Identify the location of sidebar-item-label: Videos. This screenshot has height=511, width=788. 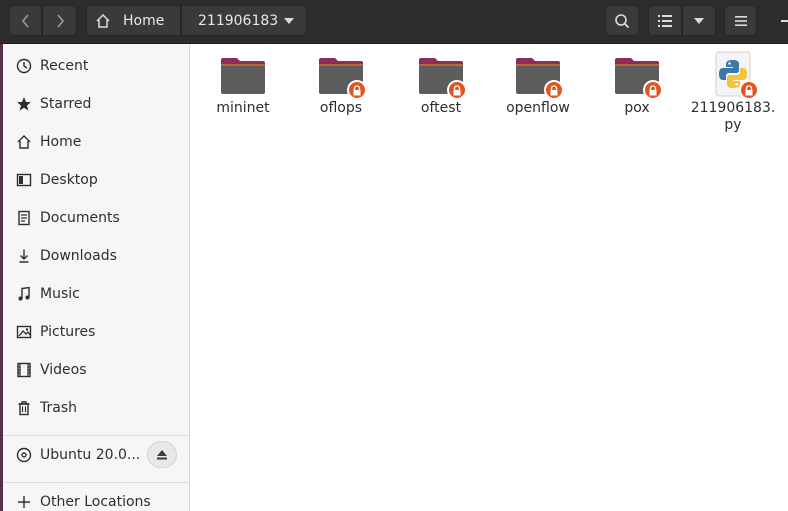
(63, 370).